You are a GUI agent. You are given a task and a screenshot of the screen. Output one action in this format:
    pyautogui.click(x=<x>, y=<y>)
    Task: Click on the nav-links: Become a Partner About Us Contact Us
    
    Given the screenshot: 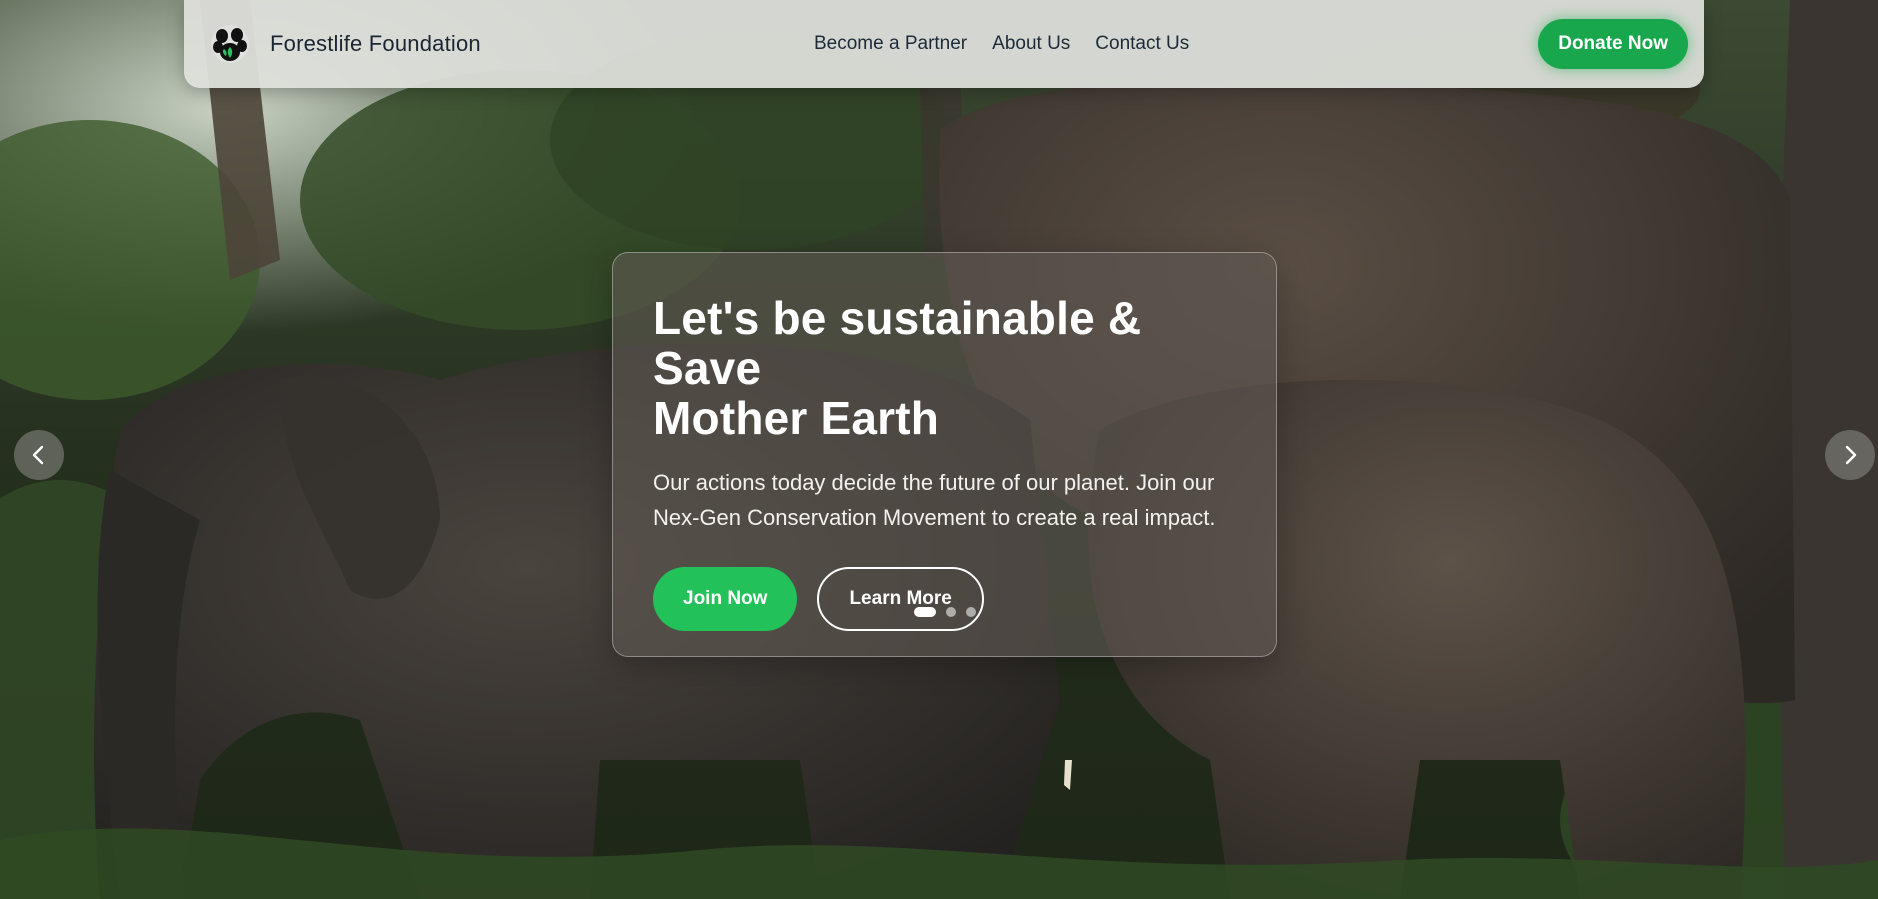 What is the action you would take?
    pyautogui.click(x=1001, y=44)
    